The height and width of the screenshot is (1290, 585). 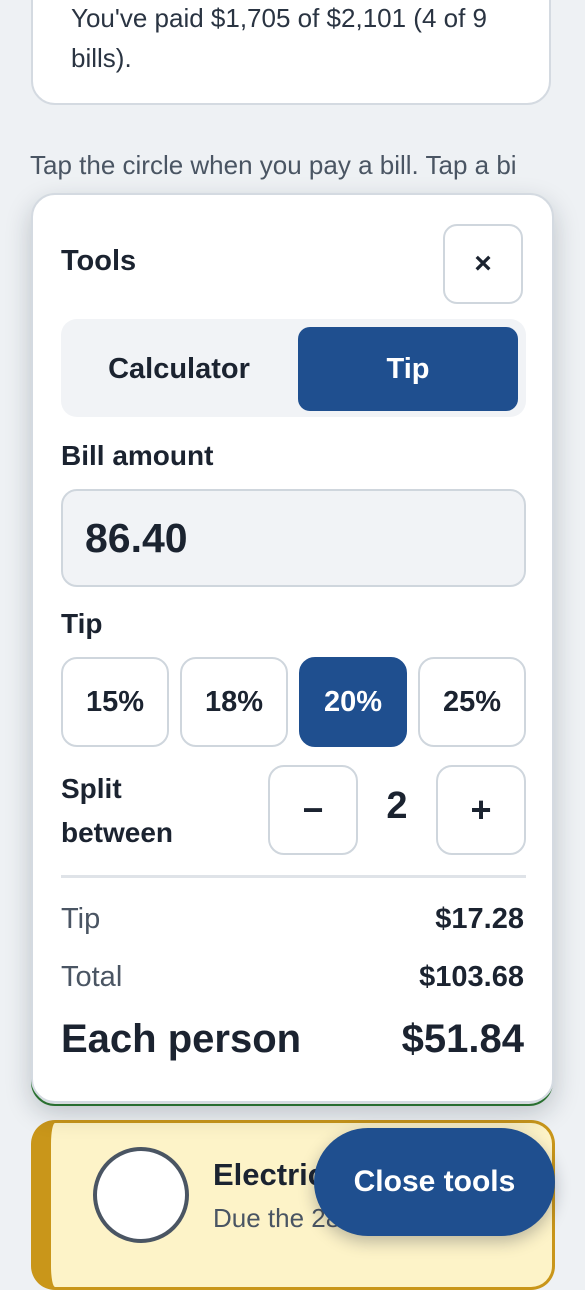 What do you see at coordinates (117, 810) in the screenshot?
I see `split-between-label: Split between` at bounding box center [117, 810].